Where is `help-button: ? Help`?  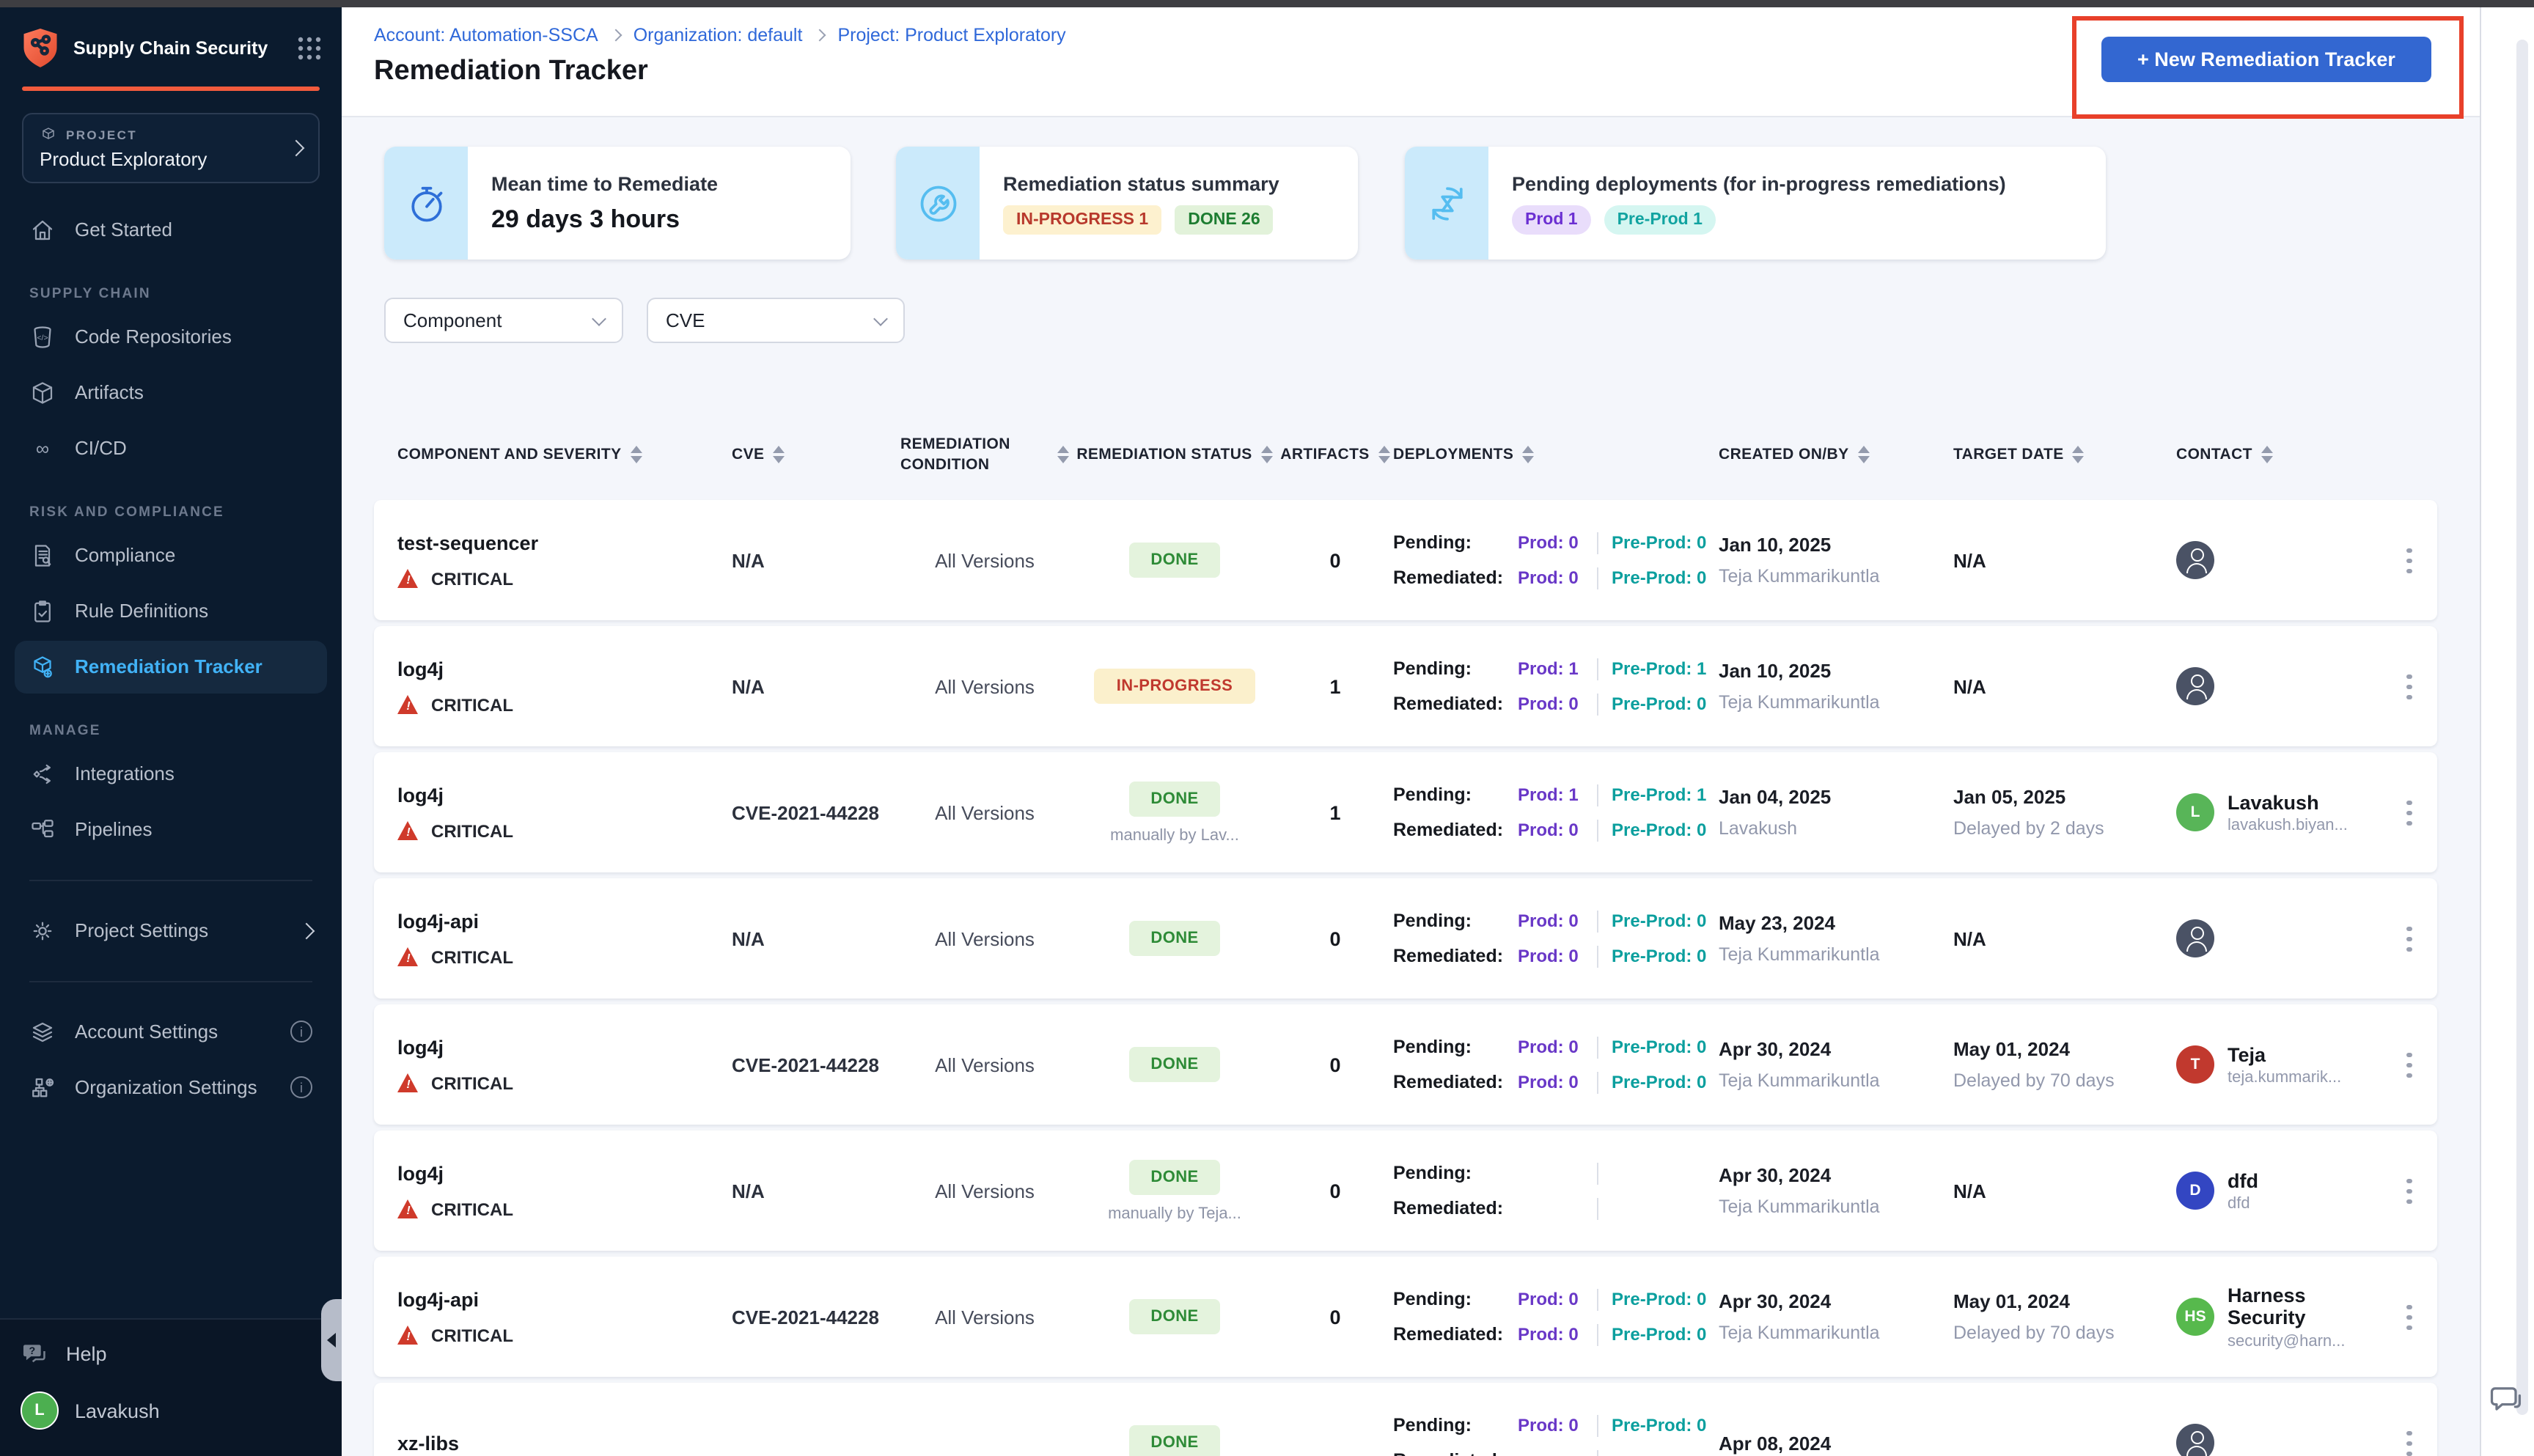 help-button: ? Help is located at coordinates (171, 1354).